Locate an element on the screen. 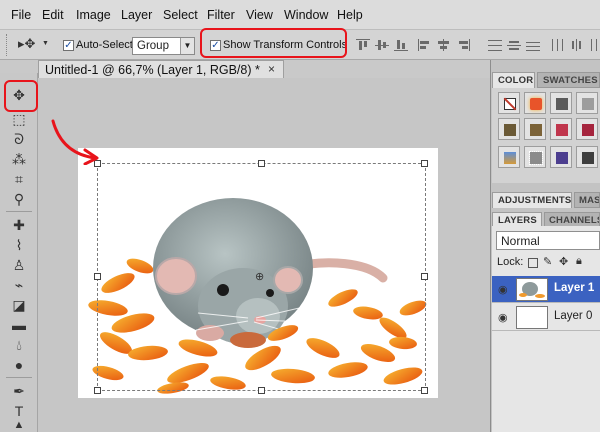 The image size is (600, 432). swatch-light-gray is located at coordinates (587, 103).